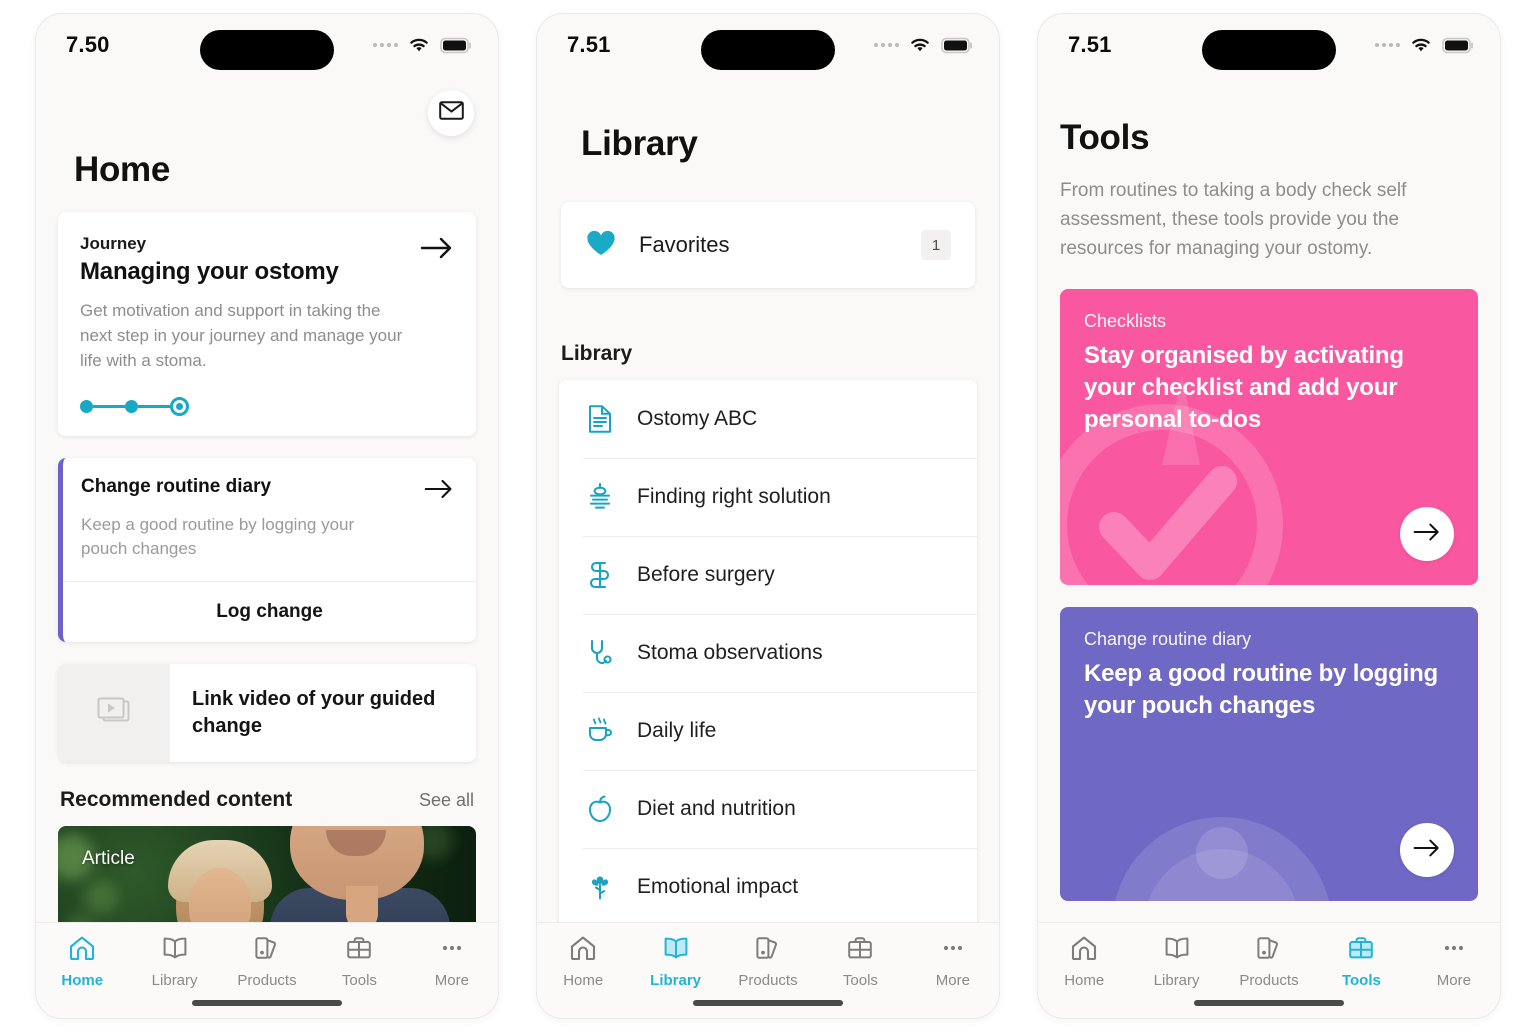 This screenshot has height=1034, width=1536. I want to click on library-item-label: Before surgery, so click(706, 574).